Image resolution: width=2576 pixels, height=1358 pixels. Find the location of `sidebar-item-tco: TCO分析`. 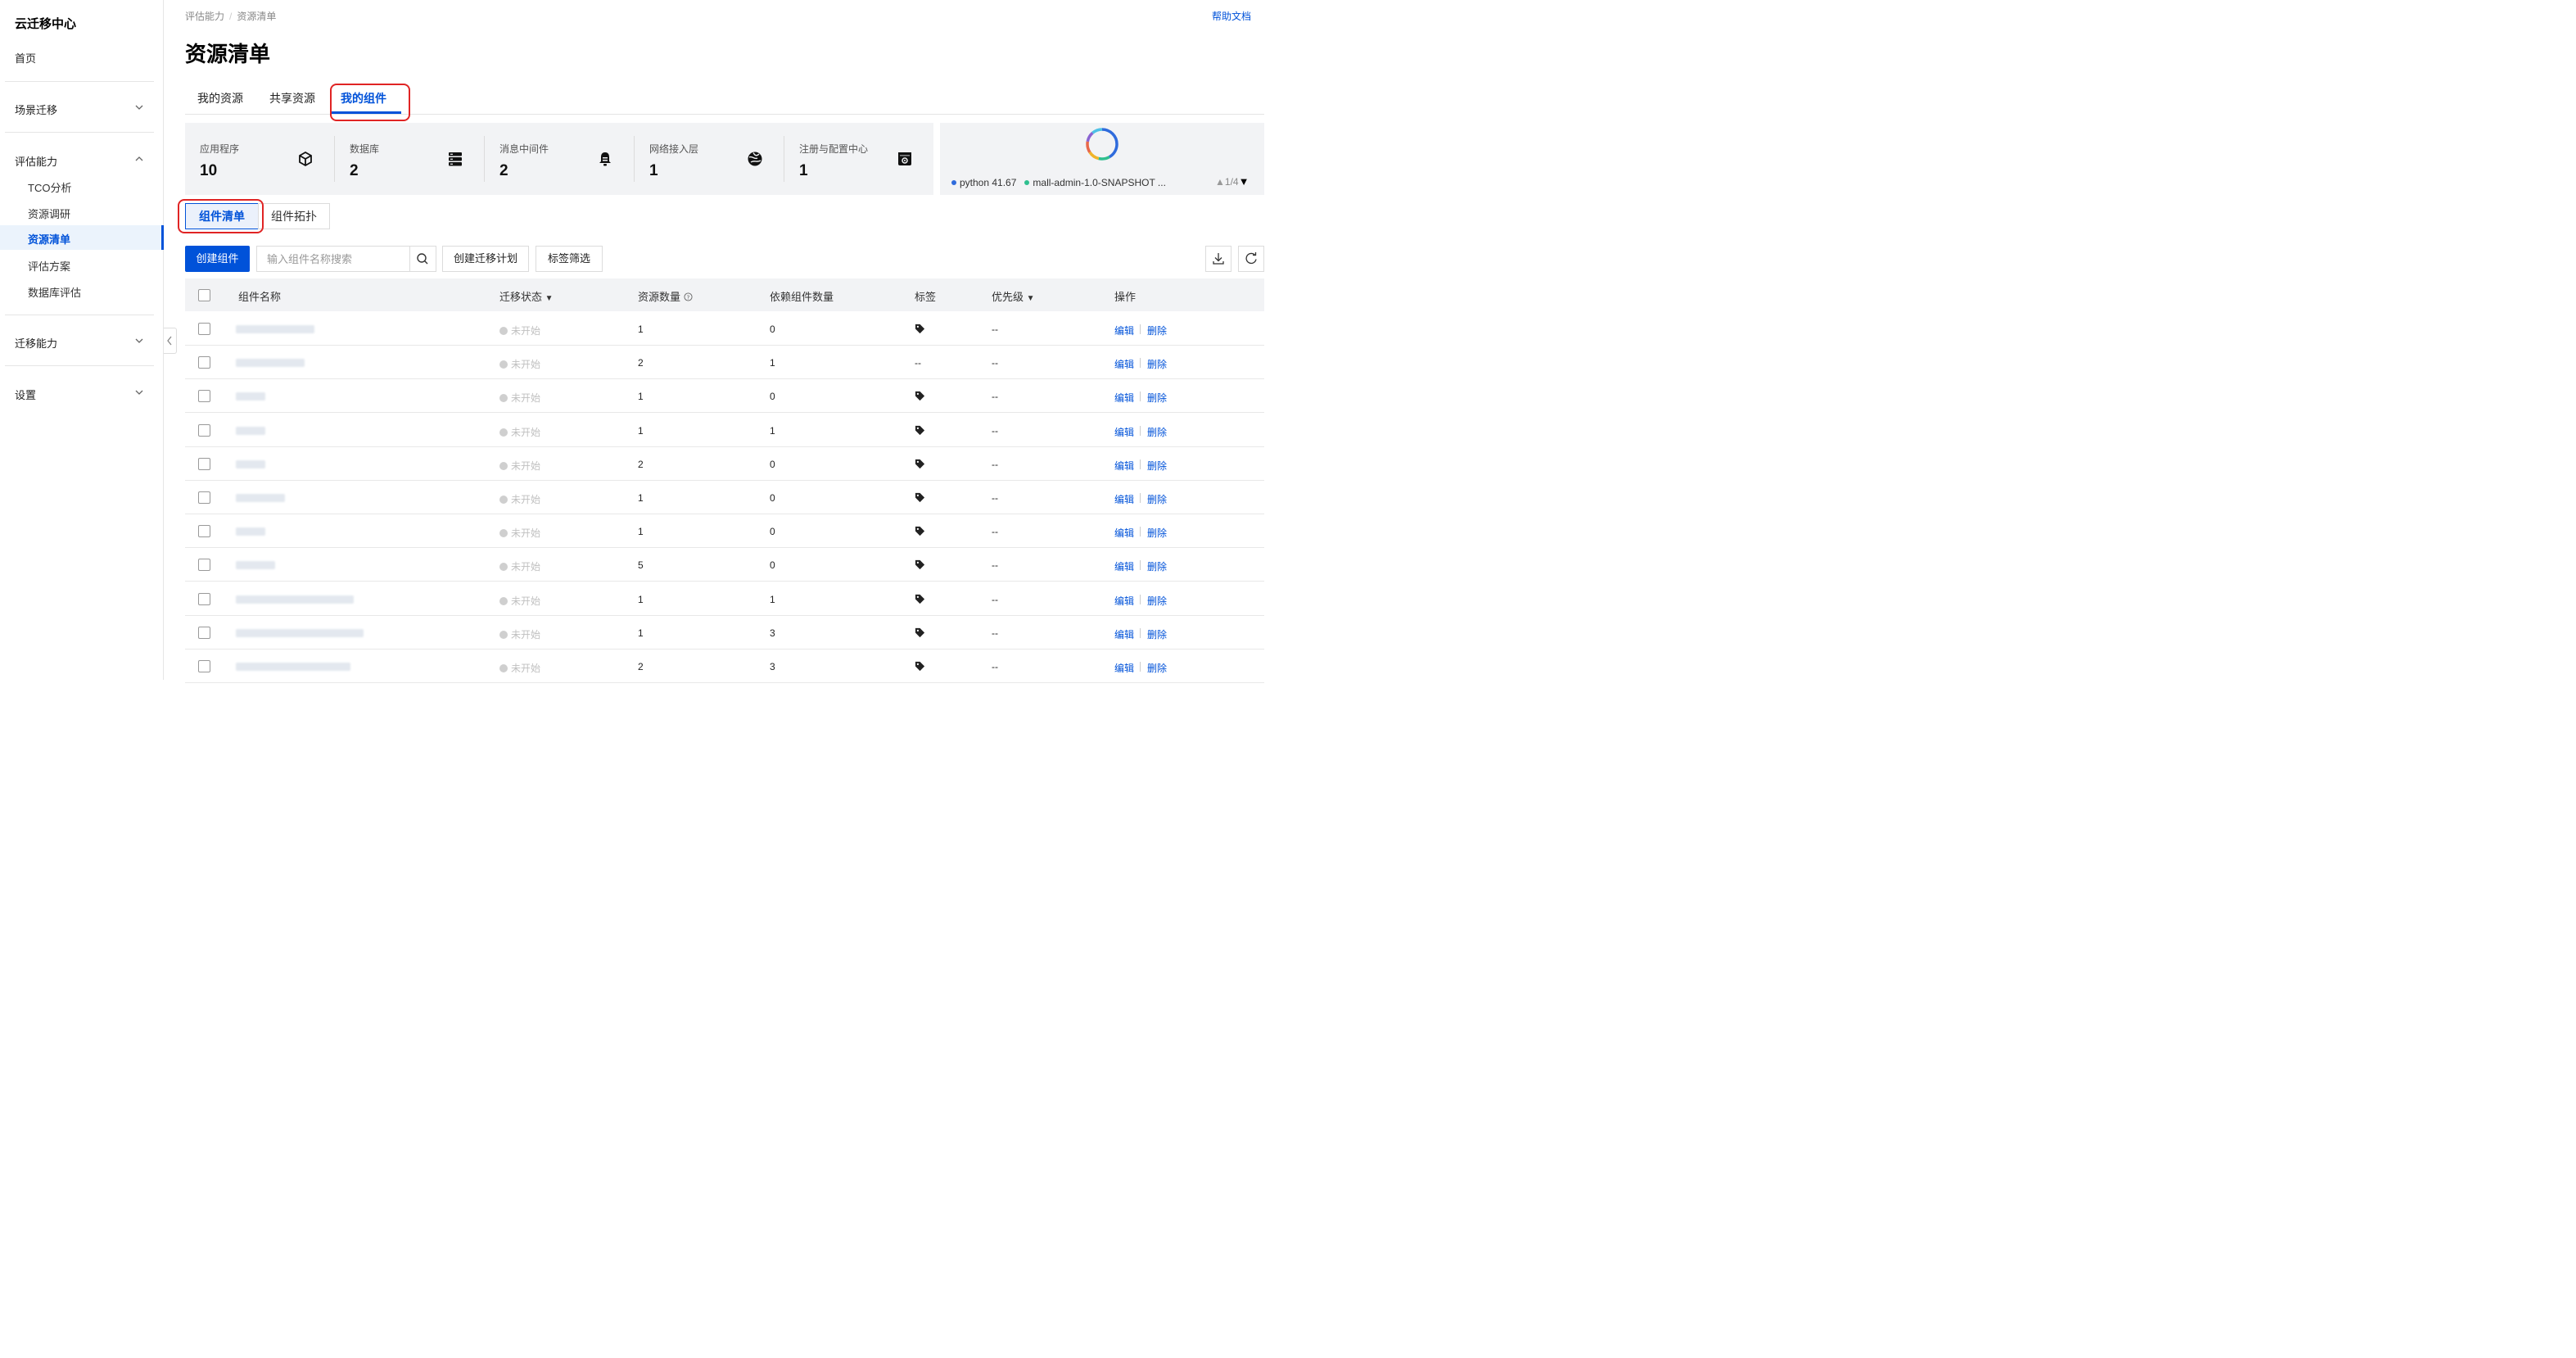

sidebar-item-tco: TCO分析 is located at coordinates (49, 187).